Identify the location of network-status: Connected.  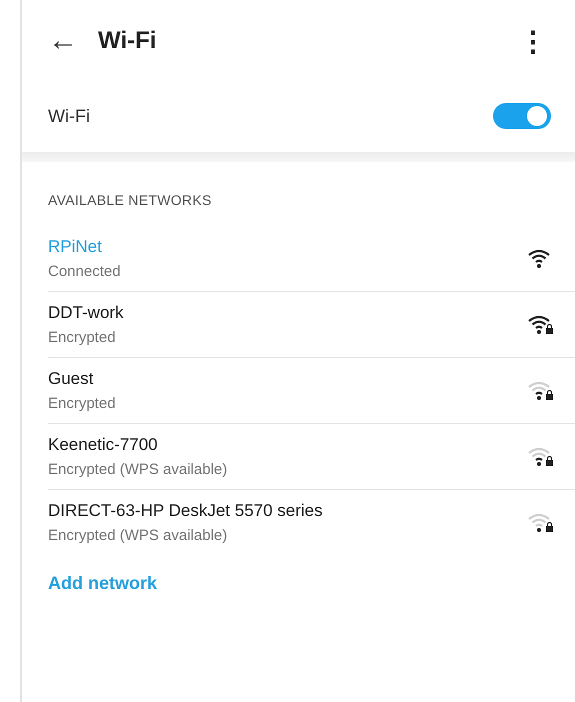
(85, 271).